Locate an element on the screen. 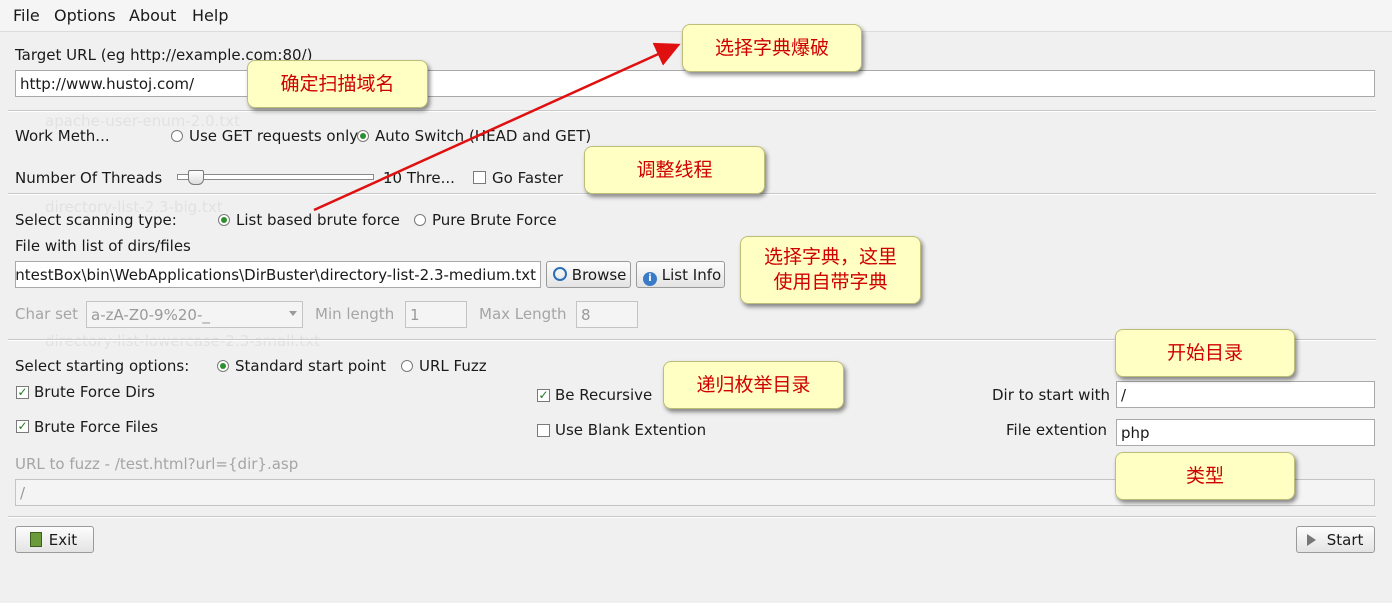 This screenshot has height=603, width=1392. radio-pure-brute-label: Pure Brute Force is located at coordinates (494, 220).